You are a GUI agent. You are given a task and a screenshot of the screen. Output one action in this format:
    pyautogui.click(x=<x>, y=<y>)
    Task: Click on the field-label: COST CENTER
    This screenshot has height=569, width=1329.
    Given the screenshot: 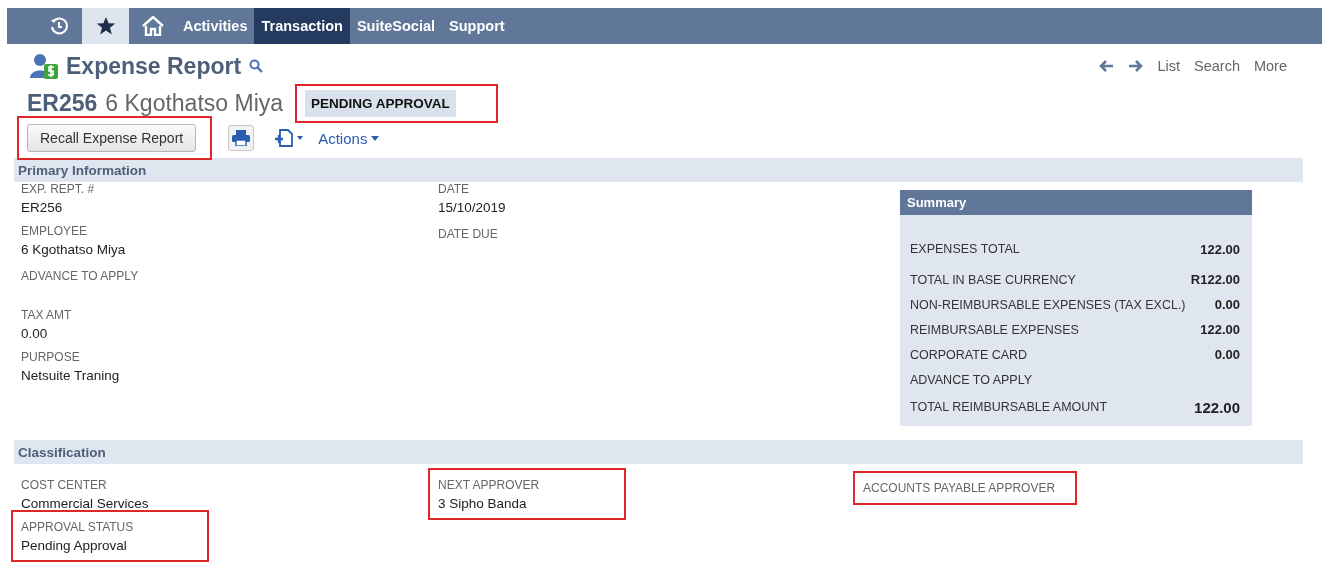 What is the action you would take?
    pyautogui.click(x=64, y=486)
    